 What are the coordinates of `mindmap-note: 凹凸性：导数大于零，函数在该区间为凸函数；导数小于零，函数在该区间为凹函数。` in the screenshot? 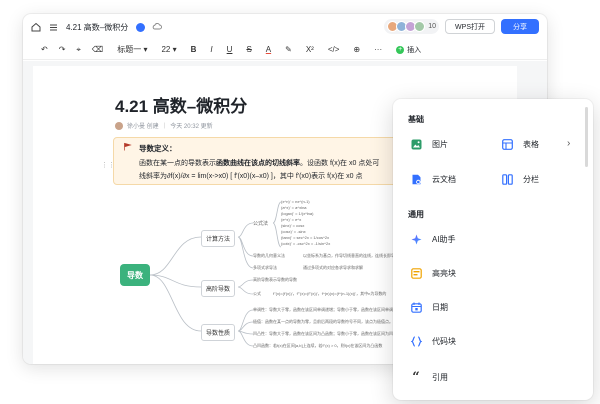 It's located at (329, 333).